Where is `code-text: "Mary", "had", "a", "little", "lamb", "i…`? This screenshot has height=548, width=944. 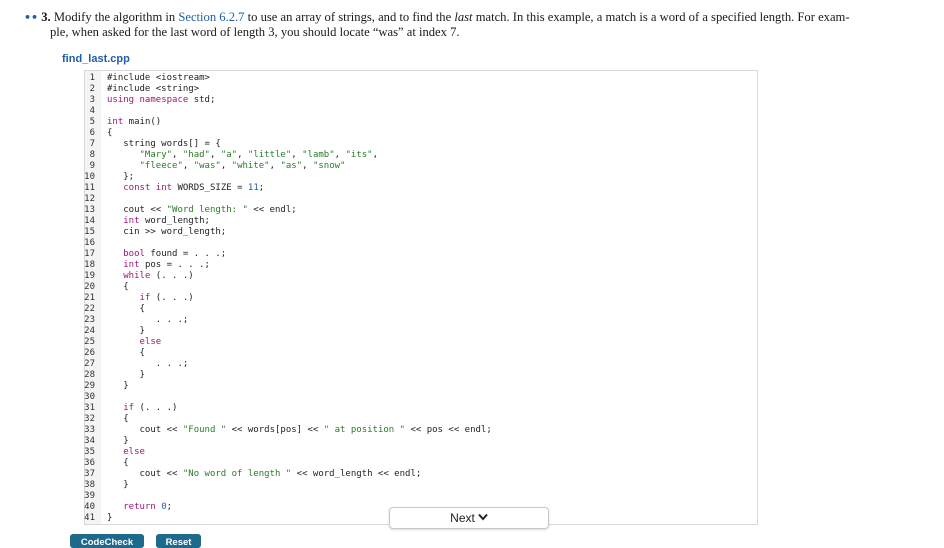 code-text: "Mary", "had", "a", "little", "lamb", "i… is located at coordinates (258, 155).